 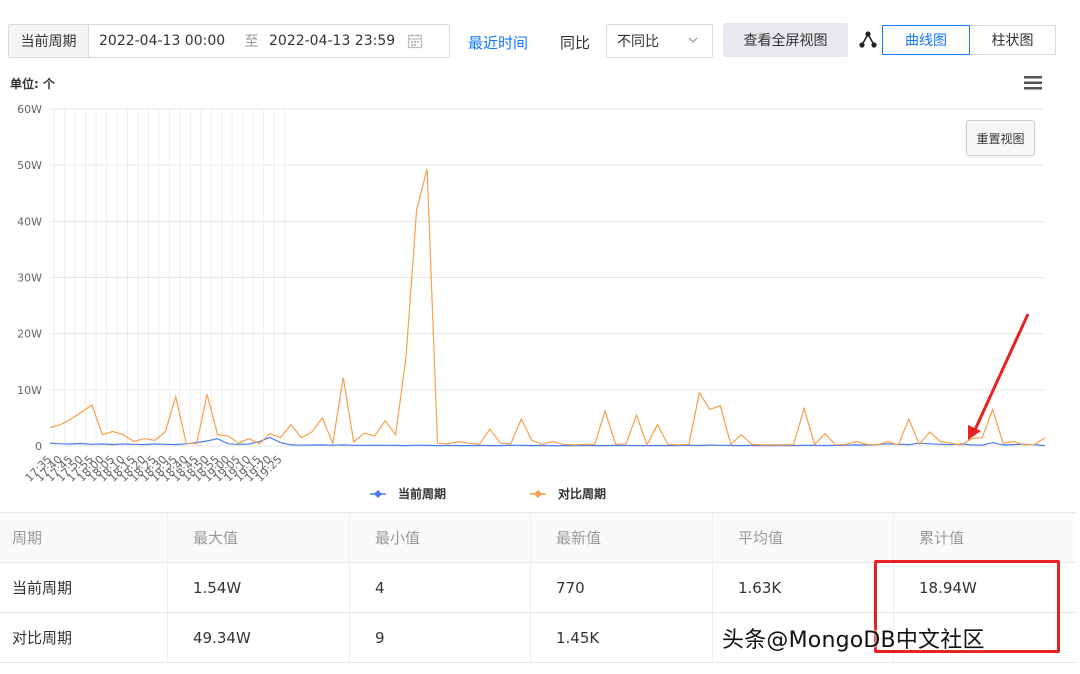 I want to click on watermark: 头条@MongoDB中文社区, so click(x=853, y=640).